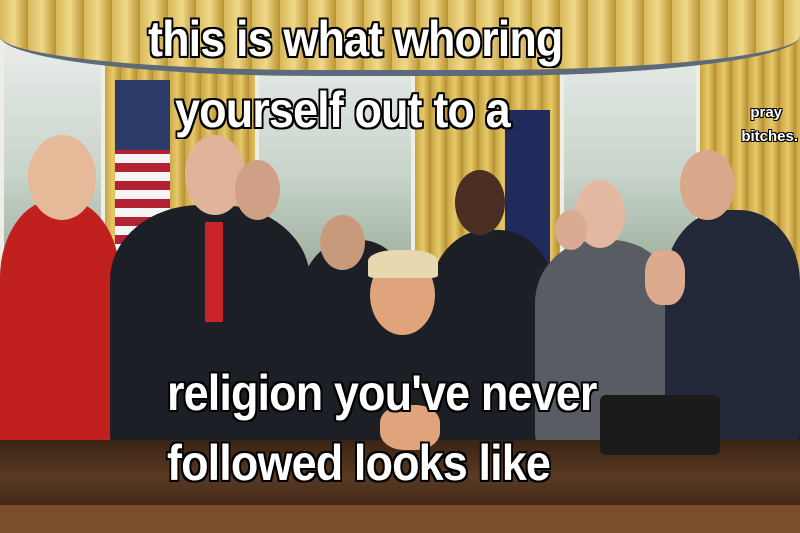 This screenshot has width=800, height=533. Describe the element at coordinates (660, 425) in the screenshot. I see `desk-phone` at that location.